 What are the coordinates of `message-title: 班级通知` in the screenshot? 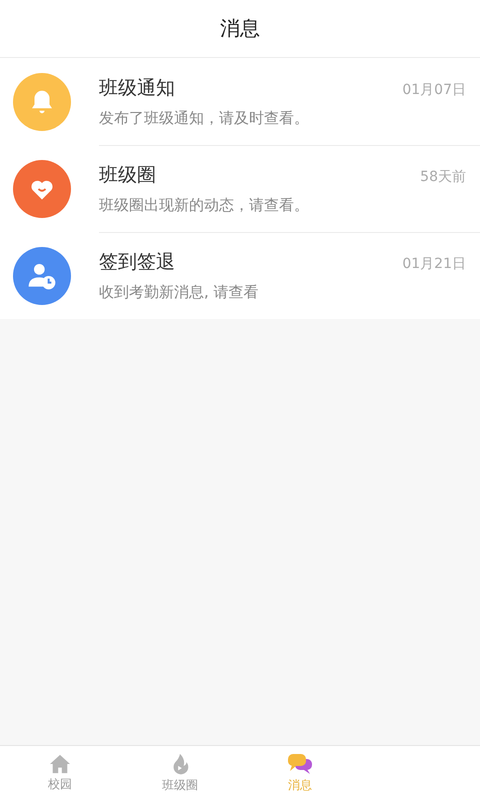 It's located at (137, 87).